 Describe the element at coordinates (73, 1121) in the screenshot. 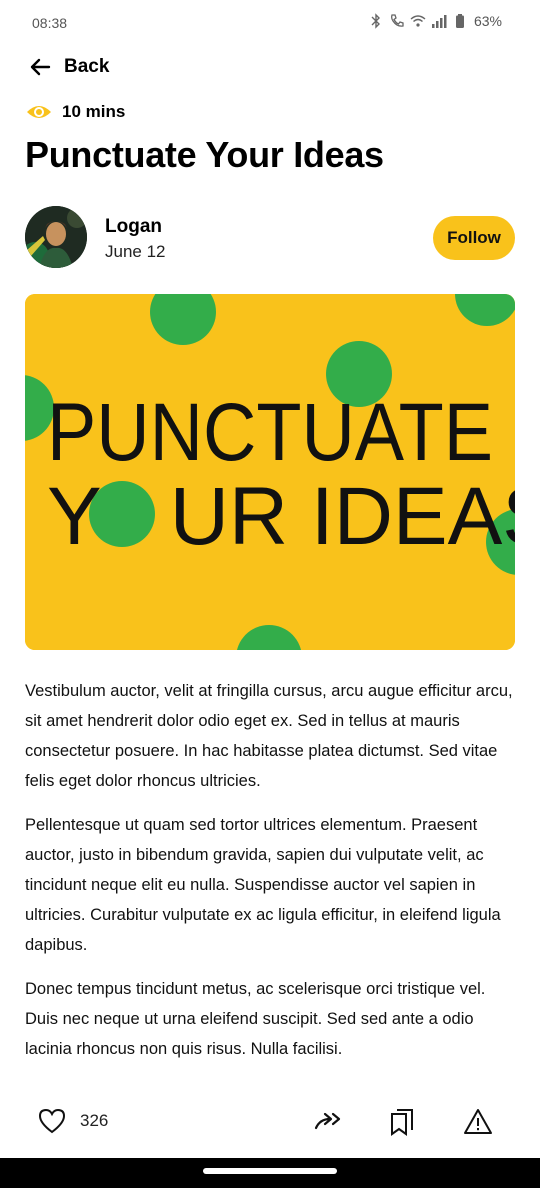

I see `like-button: 326` at that location.